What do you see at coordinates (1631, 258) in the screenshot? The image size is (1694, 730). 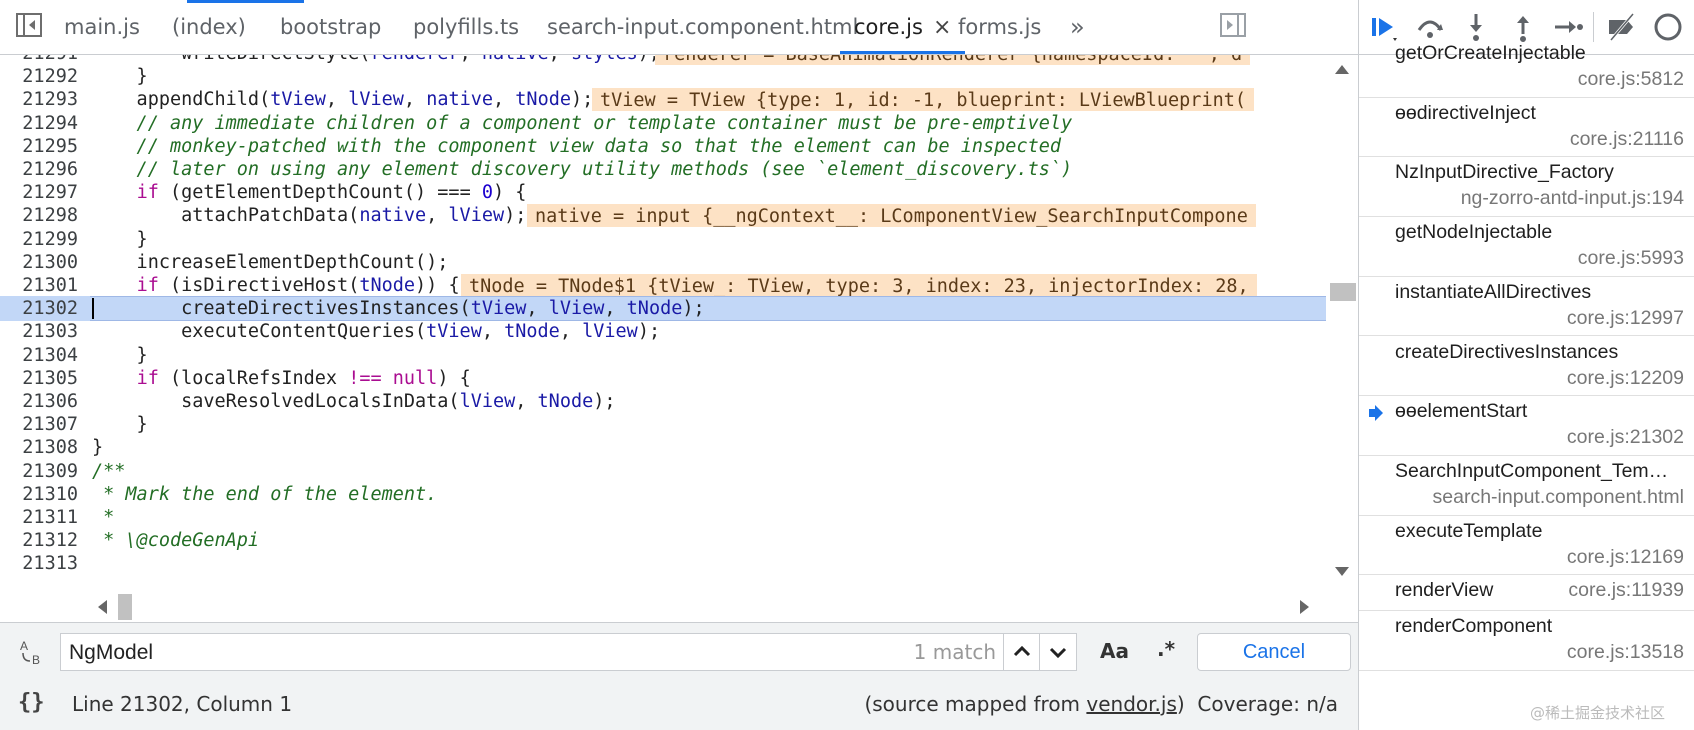 I see `frame-location: core.js:5993` at bounding box center [1631, 258].